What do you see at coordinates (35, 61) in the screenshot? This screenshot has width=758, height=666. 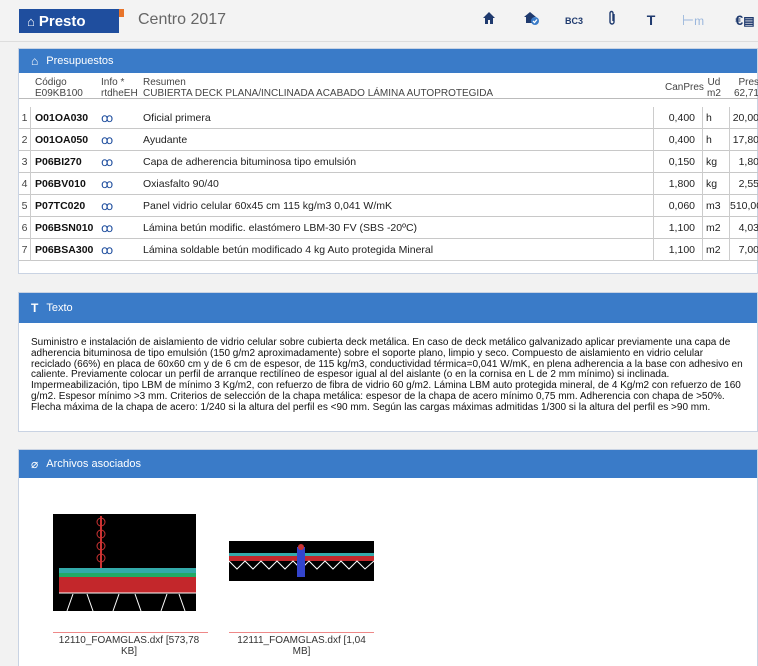 I see `budget-house-icon: ⌂` at bounding box center [35, 61].